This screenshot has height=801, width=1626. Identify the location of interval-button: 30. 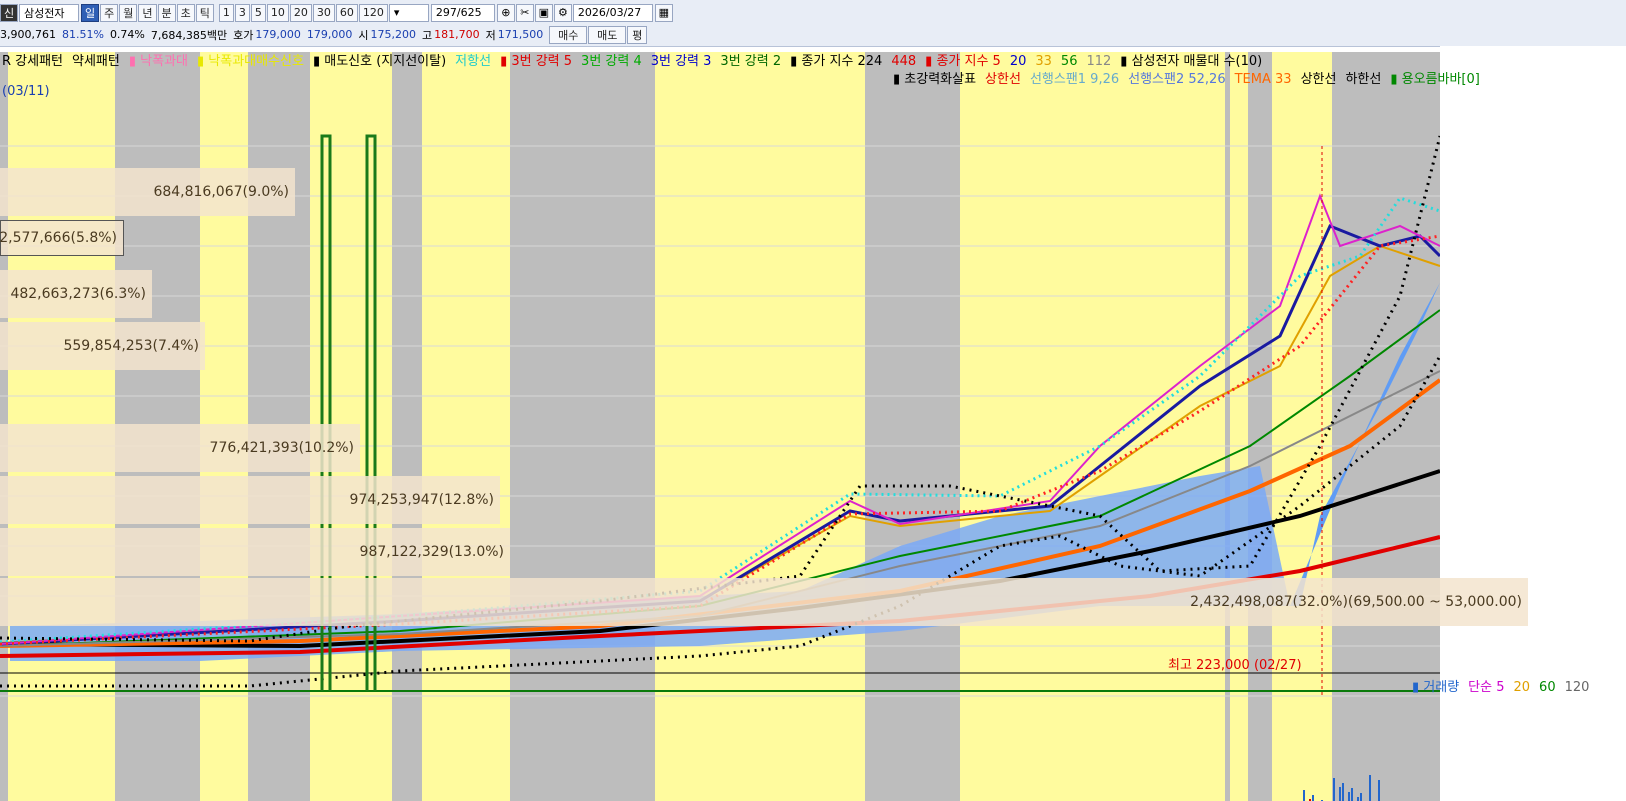
(323, 12).